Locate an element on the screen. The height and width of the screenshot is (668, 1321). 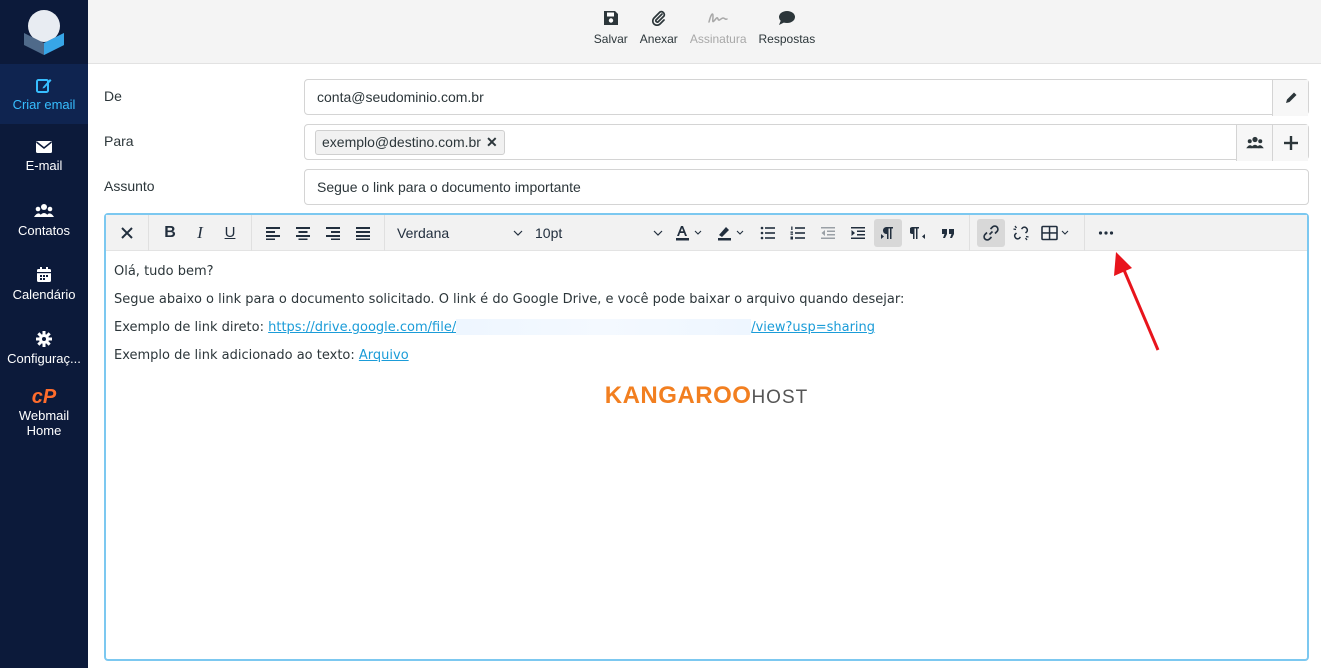
sidebar-item-email: E-mail is located at coordinates (44, 156).